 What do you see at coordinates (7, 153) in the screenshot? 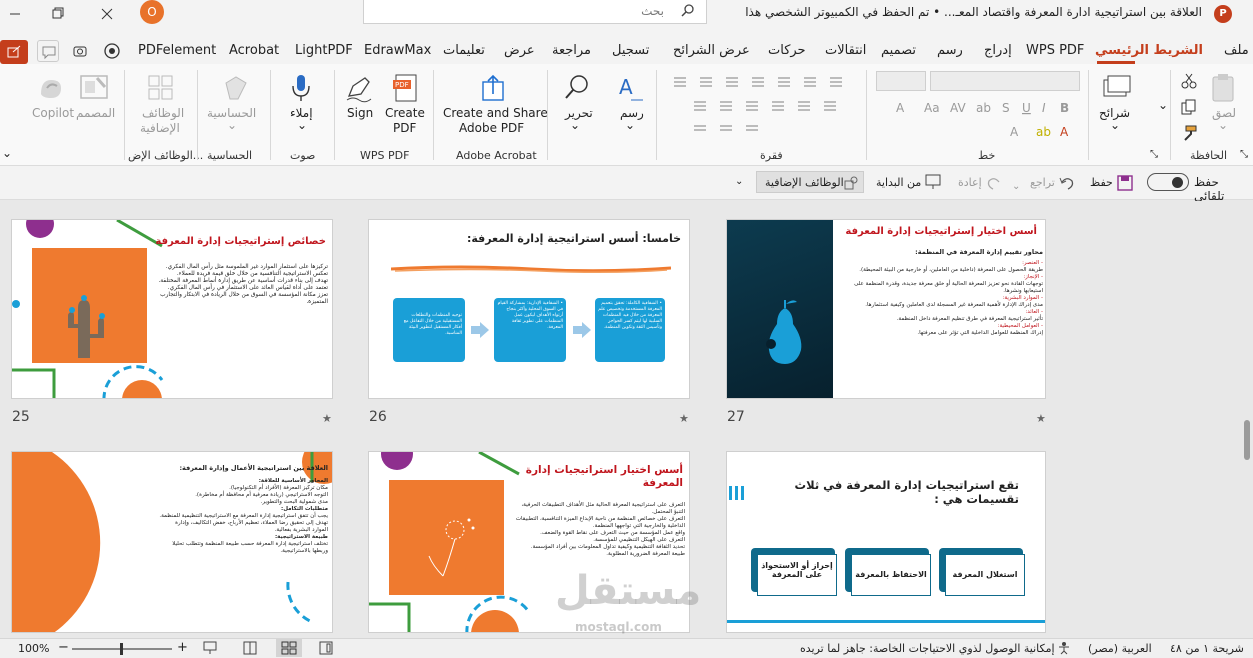
I see `ribbon-collapse-icon: ⌄` at bounding box center [7, 153].